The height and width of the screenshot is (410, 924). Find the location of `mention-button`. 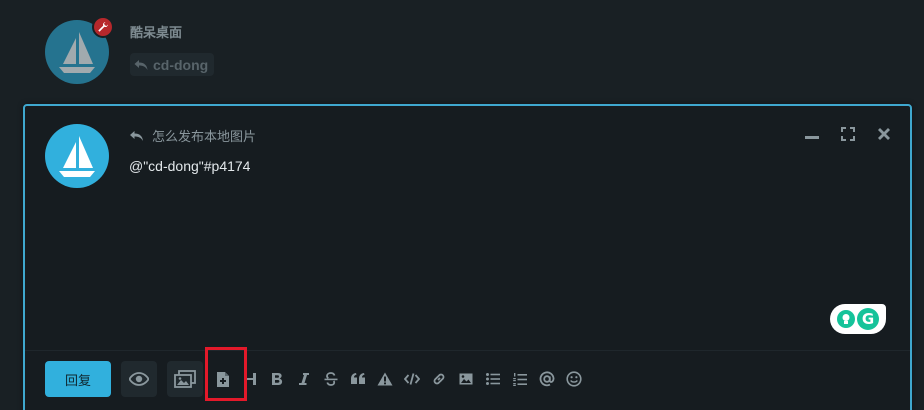

mention-button is located at coordinates (546, 379).